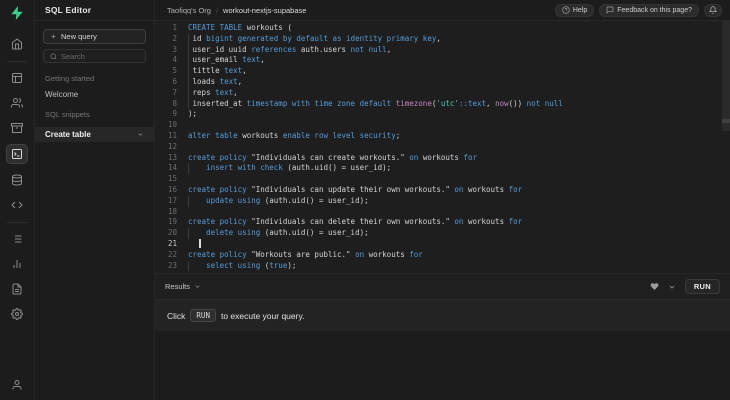 The height and width of the screenshot is (400, 730). What do you see at coordinates (566, 10) in the screenshot?
I see `help-icon` at bounding box center [566, 10].